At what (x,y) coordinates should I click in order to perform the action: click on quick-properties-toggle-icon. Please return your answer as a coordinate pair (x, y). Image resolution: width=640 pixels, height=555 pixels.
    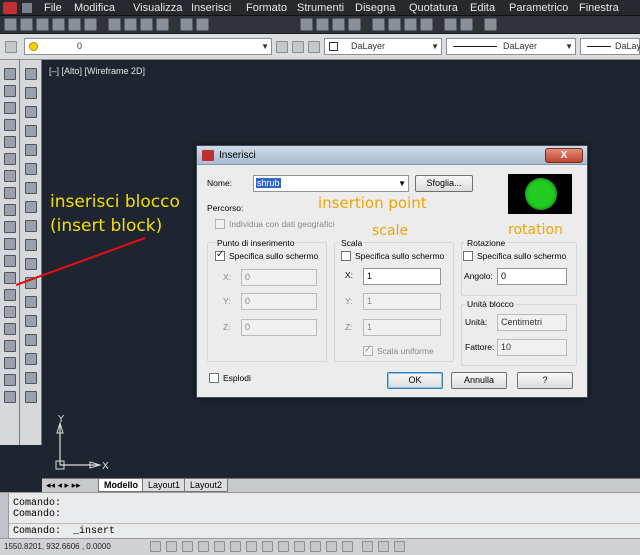
    Looking at the image, I should click on (331, 546).